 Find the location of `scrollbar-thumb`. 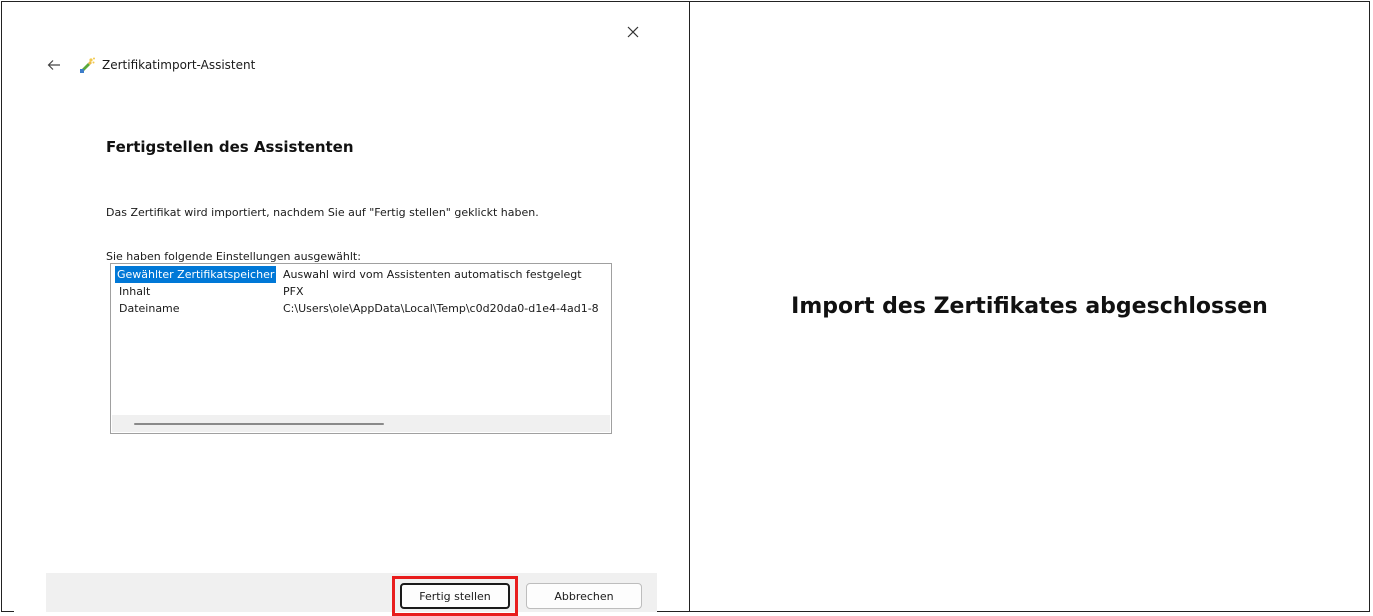

scrollbar-thumb is located at coordinates (259, 424).